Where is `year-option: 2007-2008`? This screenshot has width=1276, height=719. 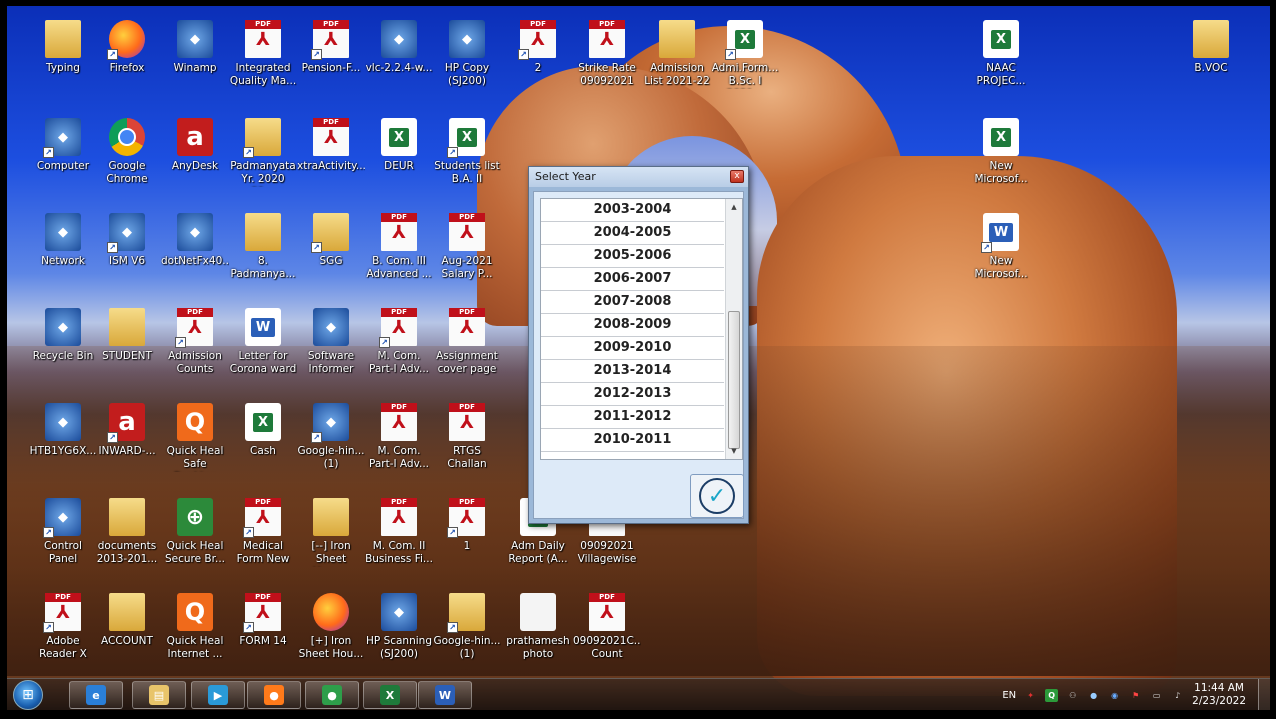 year-option: 2007-2008 is located at coordinates (632, 302).